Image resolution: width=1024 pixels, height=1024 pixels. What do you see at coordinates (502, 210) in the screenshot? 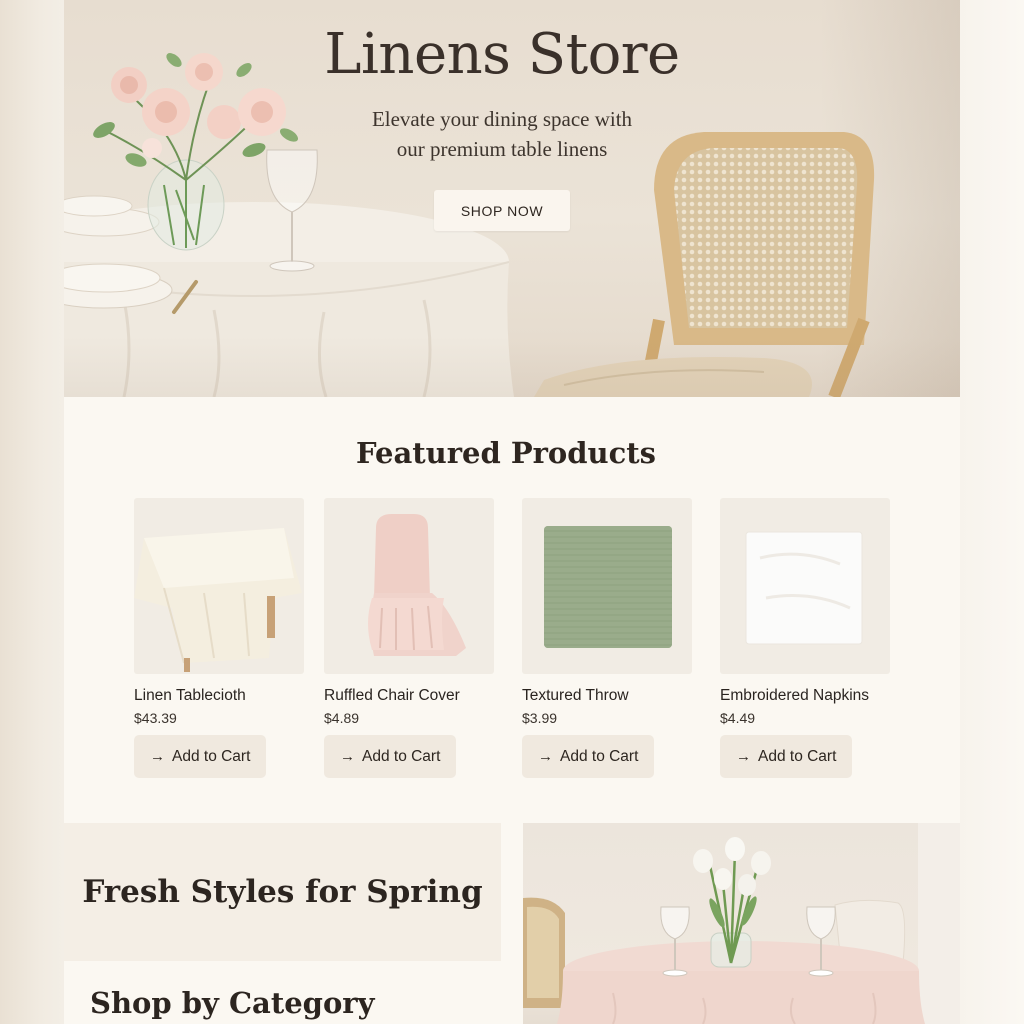
I see `shop-now-button: SHOP NOW` at bounding box center [502, 210].